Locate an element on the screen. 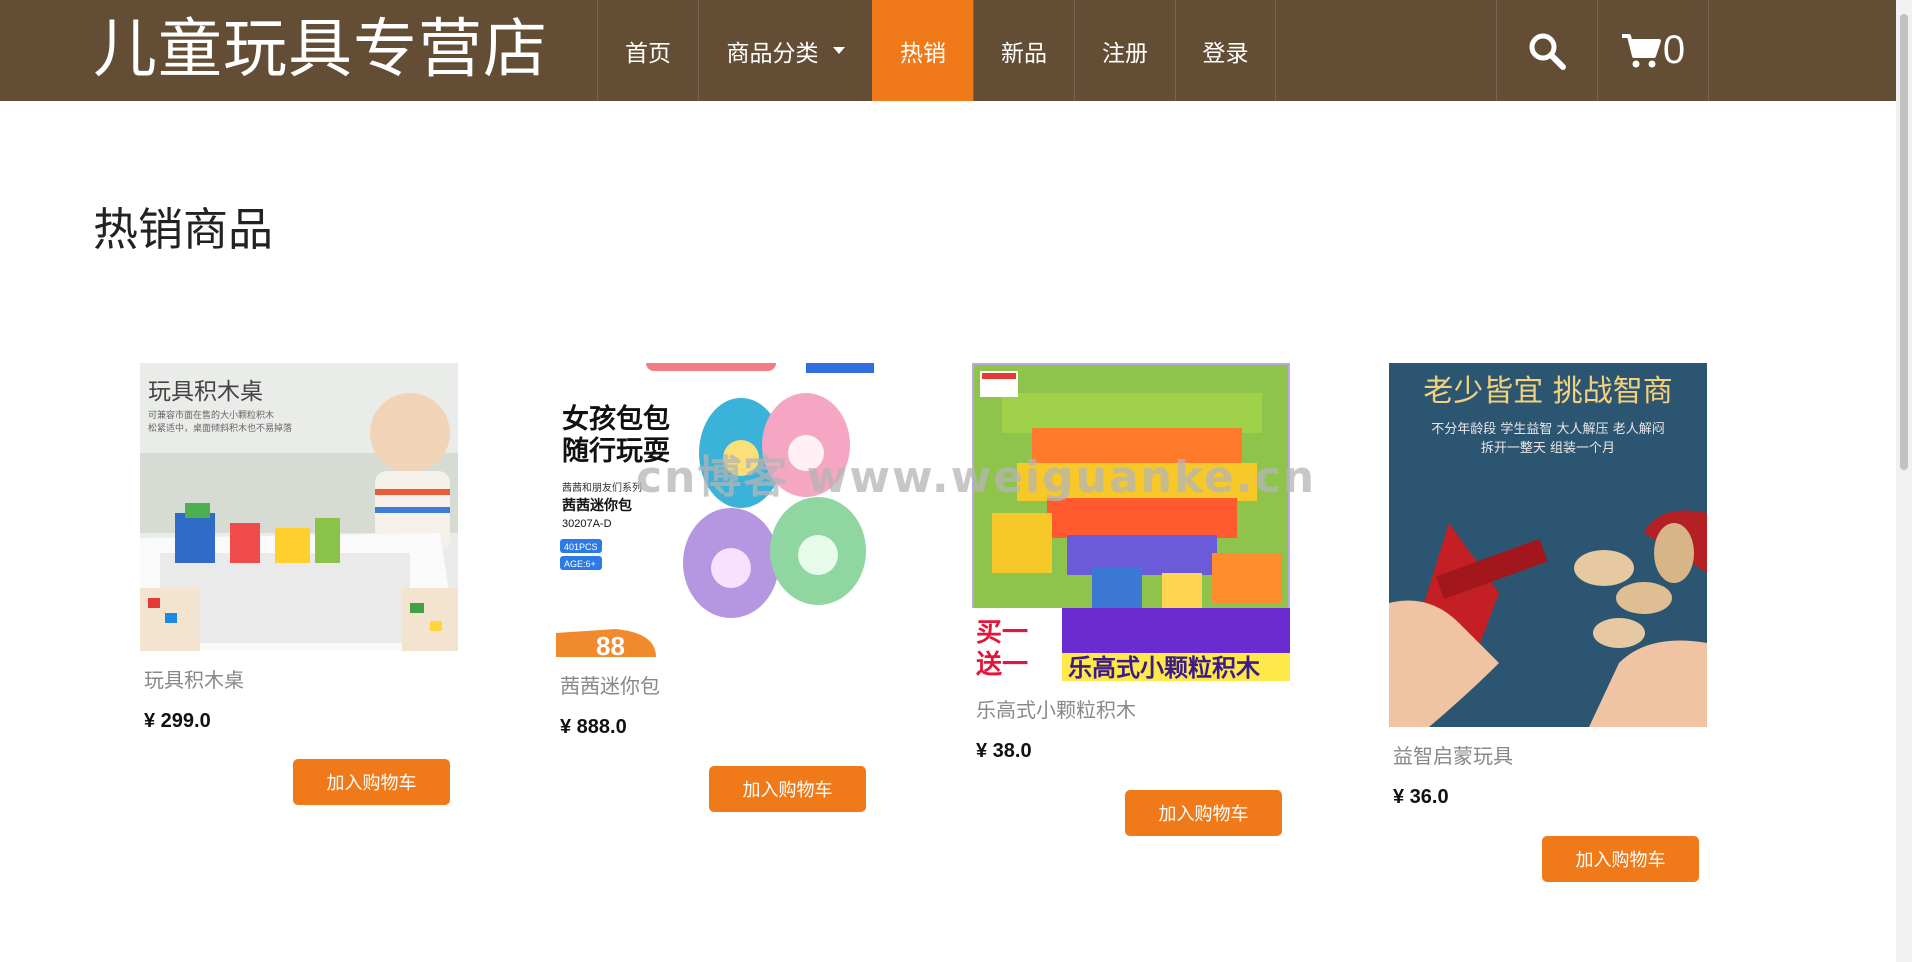 This screenshot has height=962, width=1912. product-price: ¥ 888.0 is located at coordinates (593, 727).